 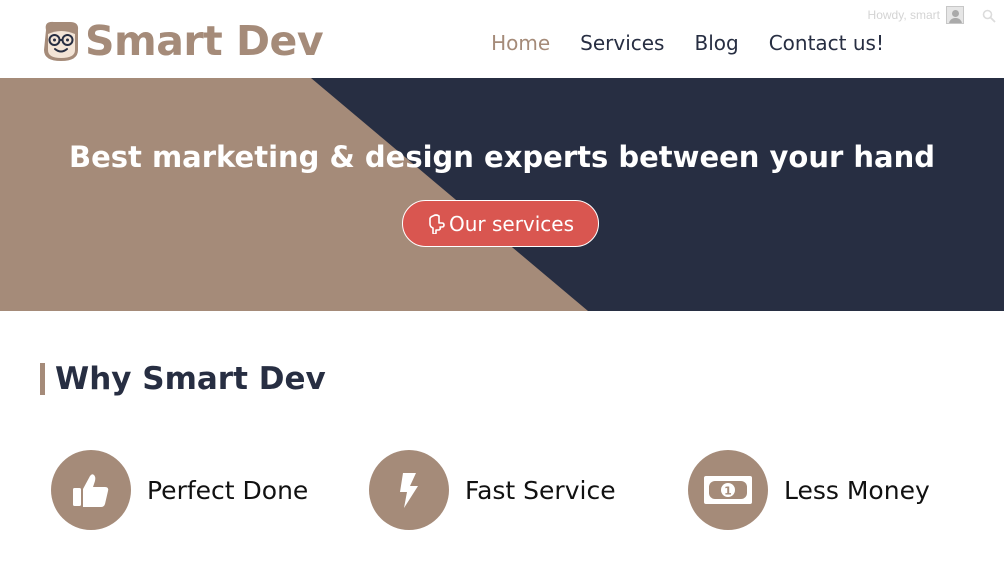 What do you see at coordinates (511, 223) in the screenshot?
I see `our-services-label: Our services` at bounding box center [511, 223].